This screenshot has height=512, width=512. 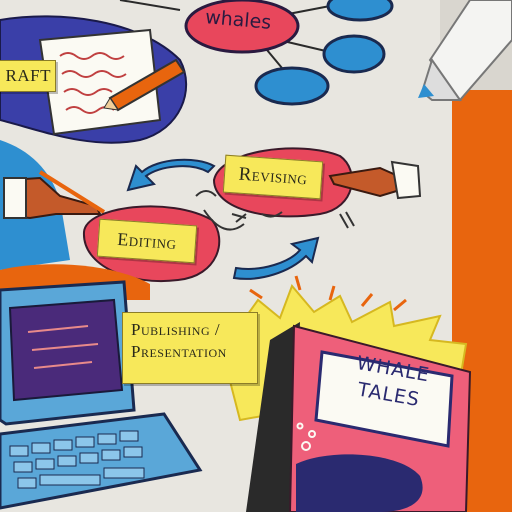 I want to click on writing-hand-icon, so click(x=54, y=195).